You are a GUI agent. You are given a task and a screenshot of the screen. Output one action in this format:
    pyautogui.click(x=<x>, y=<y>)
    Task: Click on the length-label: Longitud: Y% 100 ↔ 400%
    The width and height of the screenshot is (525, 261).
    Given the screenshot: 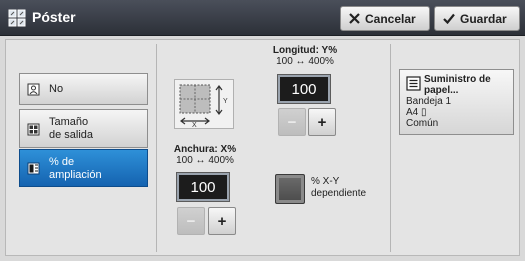 What is the action you would take?
    pyautogui.click(x=305, y=56)
    